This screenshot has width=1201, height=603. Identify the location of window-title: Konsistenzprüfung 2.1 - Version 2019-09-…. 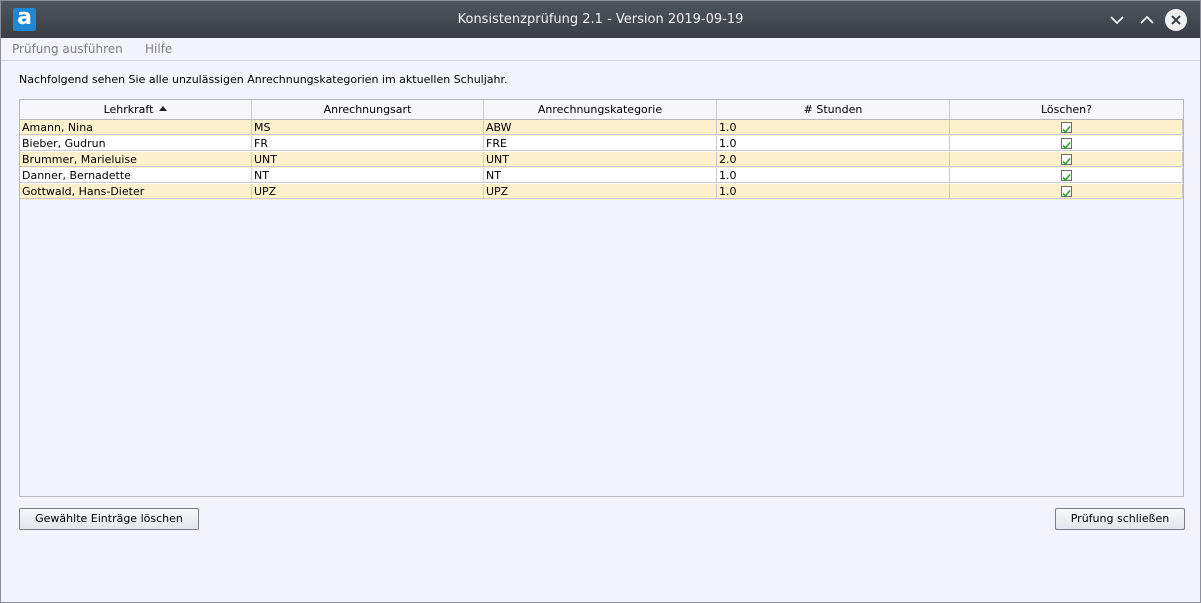
(600, 19).